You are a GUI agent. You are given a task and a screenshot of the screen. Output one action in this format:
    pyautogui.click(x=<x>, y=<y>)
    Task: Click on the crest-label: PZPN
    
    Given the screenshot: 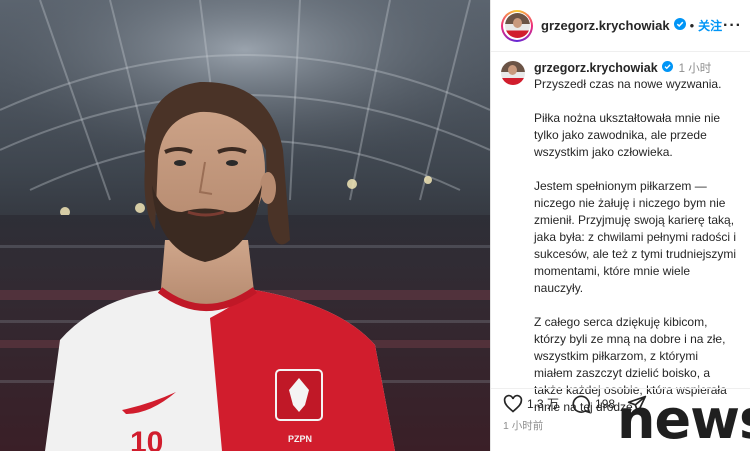 What is the action you would take?
    pyautogui.click(x=300, y=439)
    